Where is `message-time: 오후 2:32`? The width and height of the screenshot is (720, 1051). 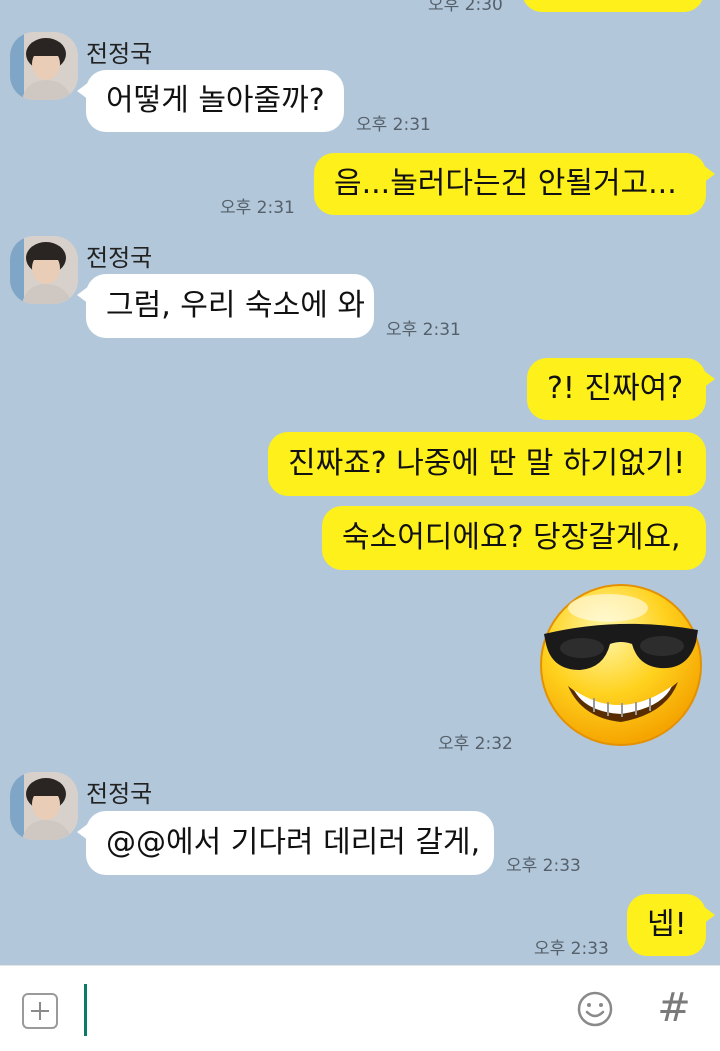
message-time: 오후 2:32 is located at coordinates (475, 744).